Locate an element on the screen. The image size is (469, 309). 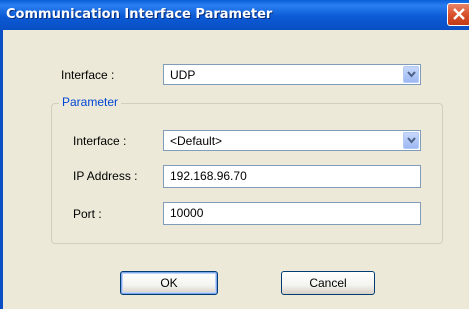
parameter-group-legend: Parameter is located at coordinates (90, 102).